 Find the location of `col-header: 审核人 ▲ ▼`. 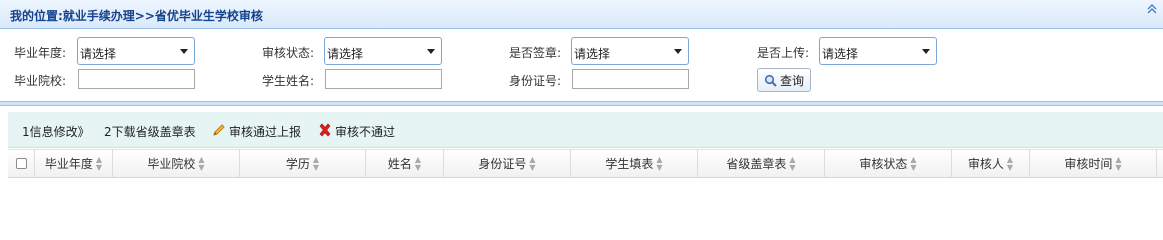

col-header: 审核人 ▲ ▼ is located at coordinates (991, 163).